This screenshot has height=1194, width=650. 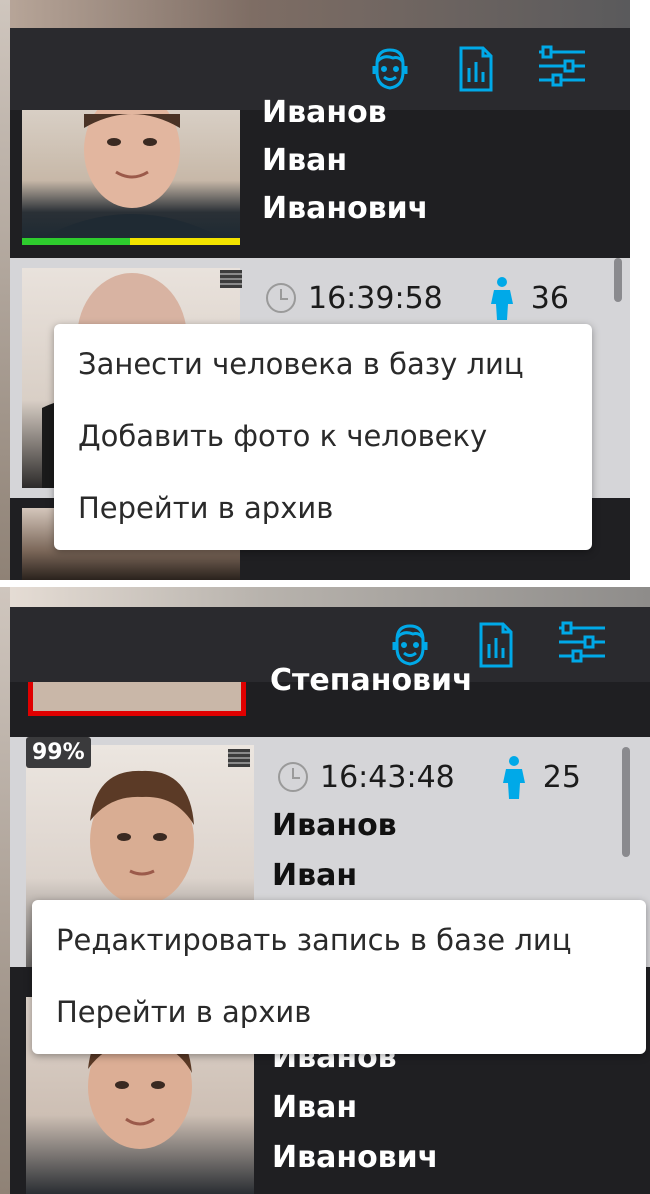 I want to click on menu-item-edit-face-record: Редактировать запись в базе лиц, so click(x=339, y=940).